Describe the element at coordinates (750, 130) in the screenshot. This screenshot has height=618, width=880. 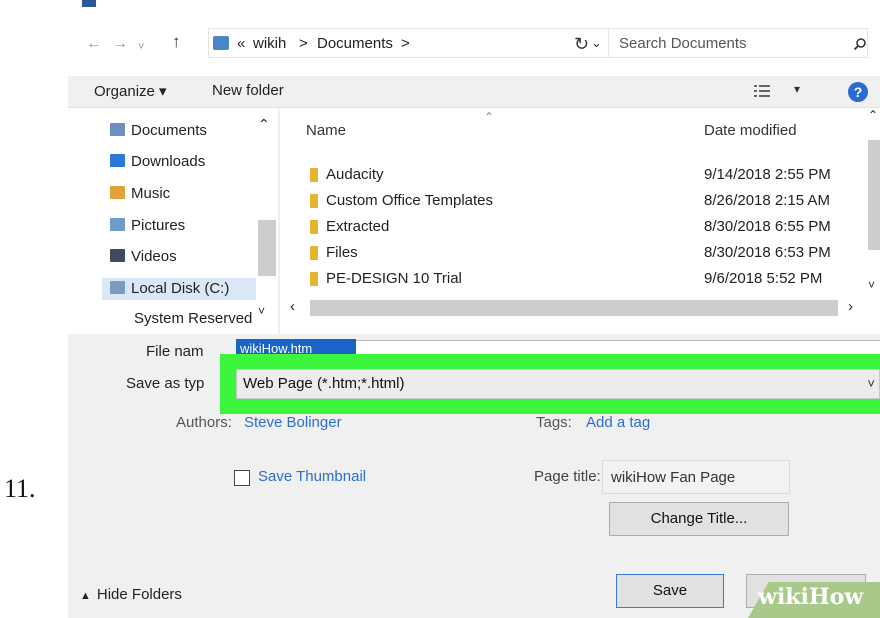
I see `column-header-date-modified: Date modified` at that location.